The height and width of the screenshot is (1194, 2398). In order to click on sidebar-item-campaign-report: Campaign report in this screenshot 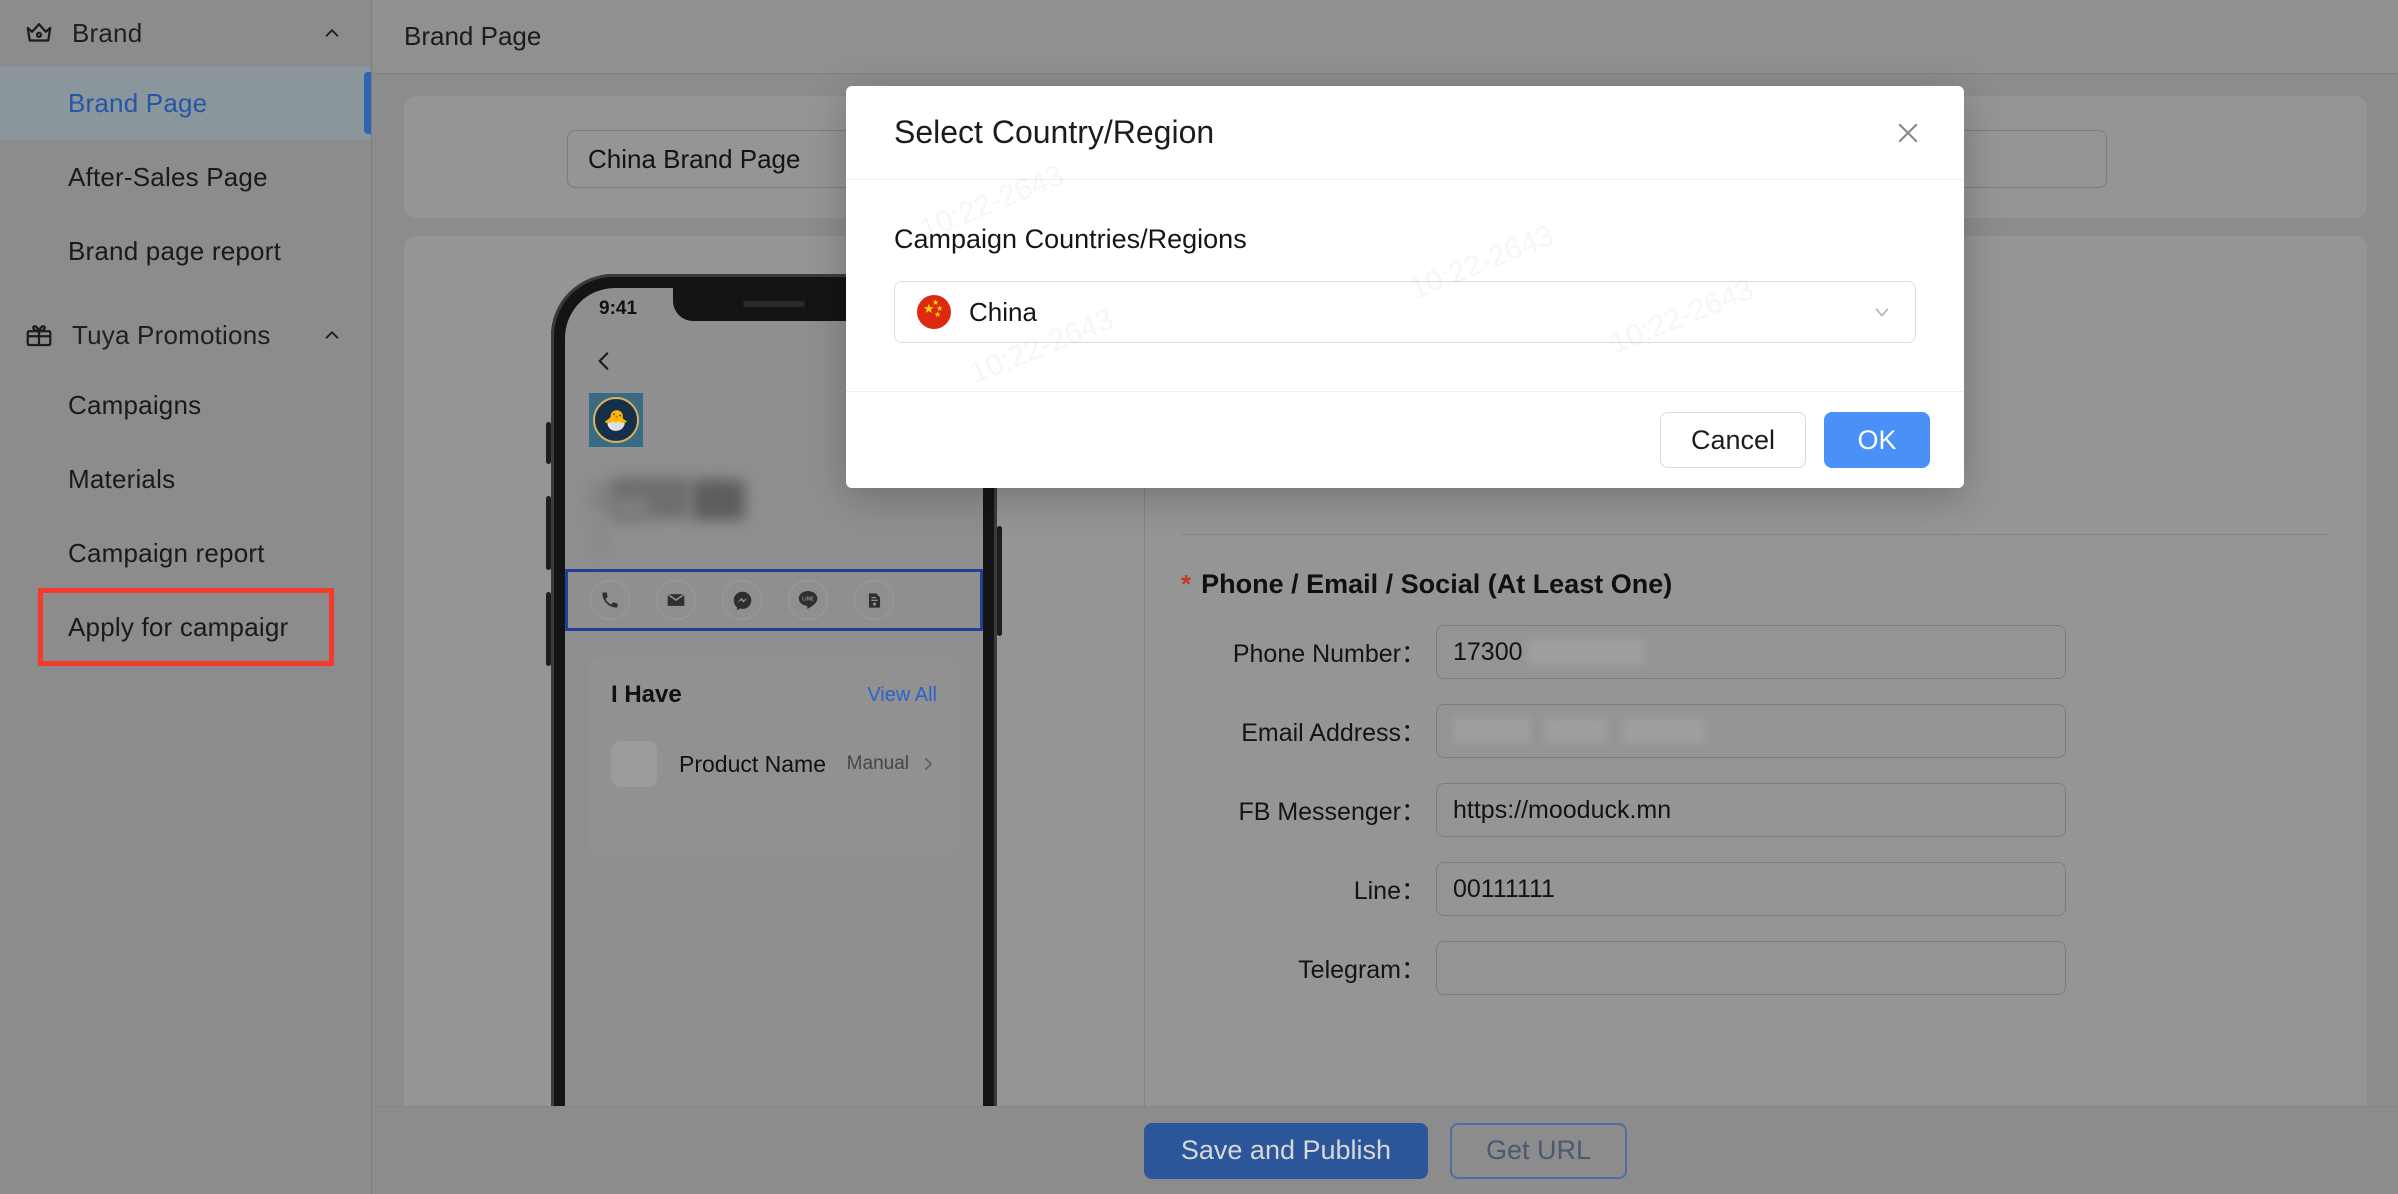, I will do `click(185, 553)`.